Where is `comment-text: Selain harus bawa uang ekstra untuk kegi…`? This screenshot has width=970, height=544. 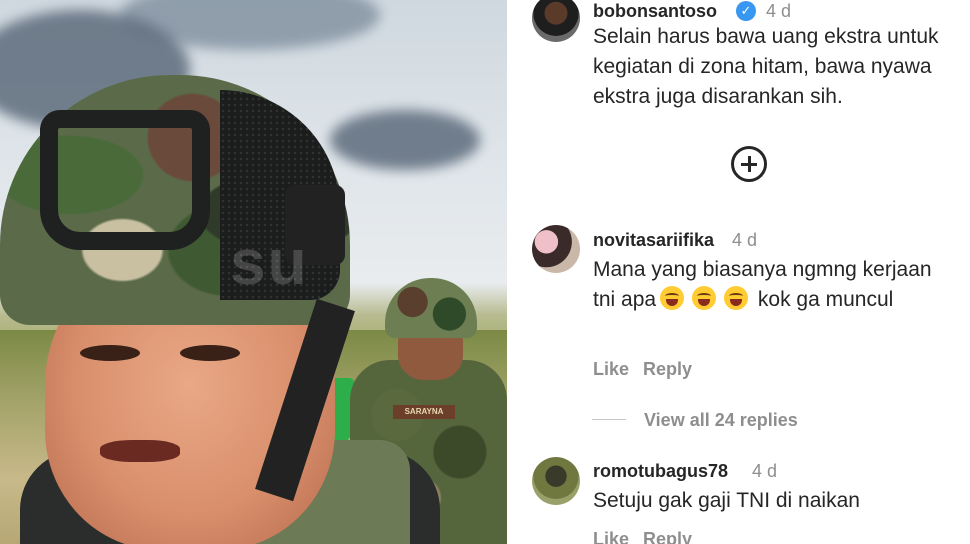 comment-text: Selain harus bawa uang ekstra untuk kegi… is located at coordinates (766, 66).